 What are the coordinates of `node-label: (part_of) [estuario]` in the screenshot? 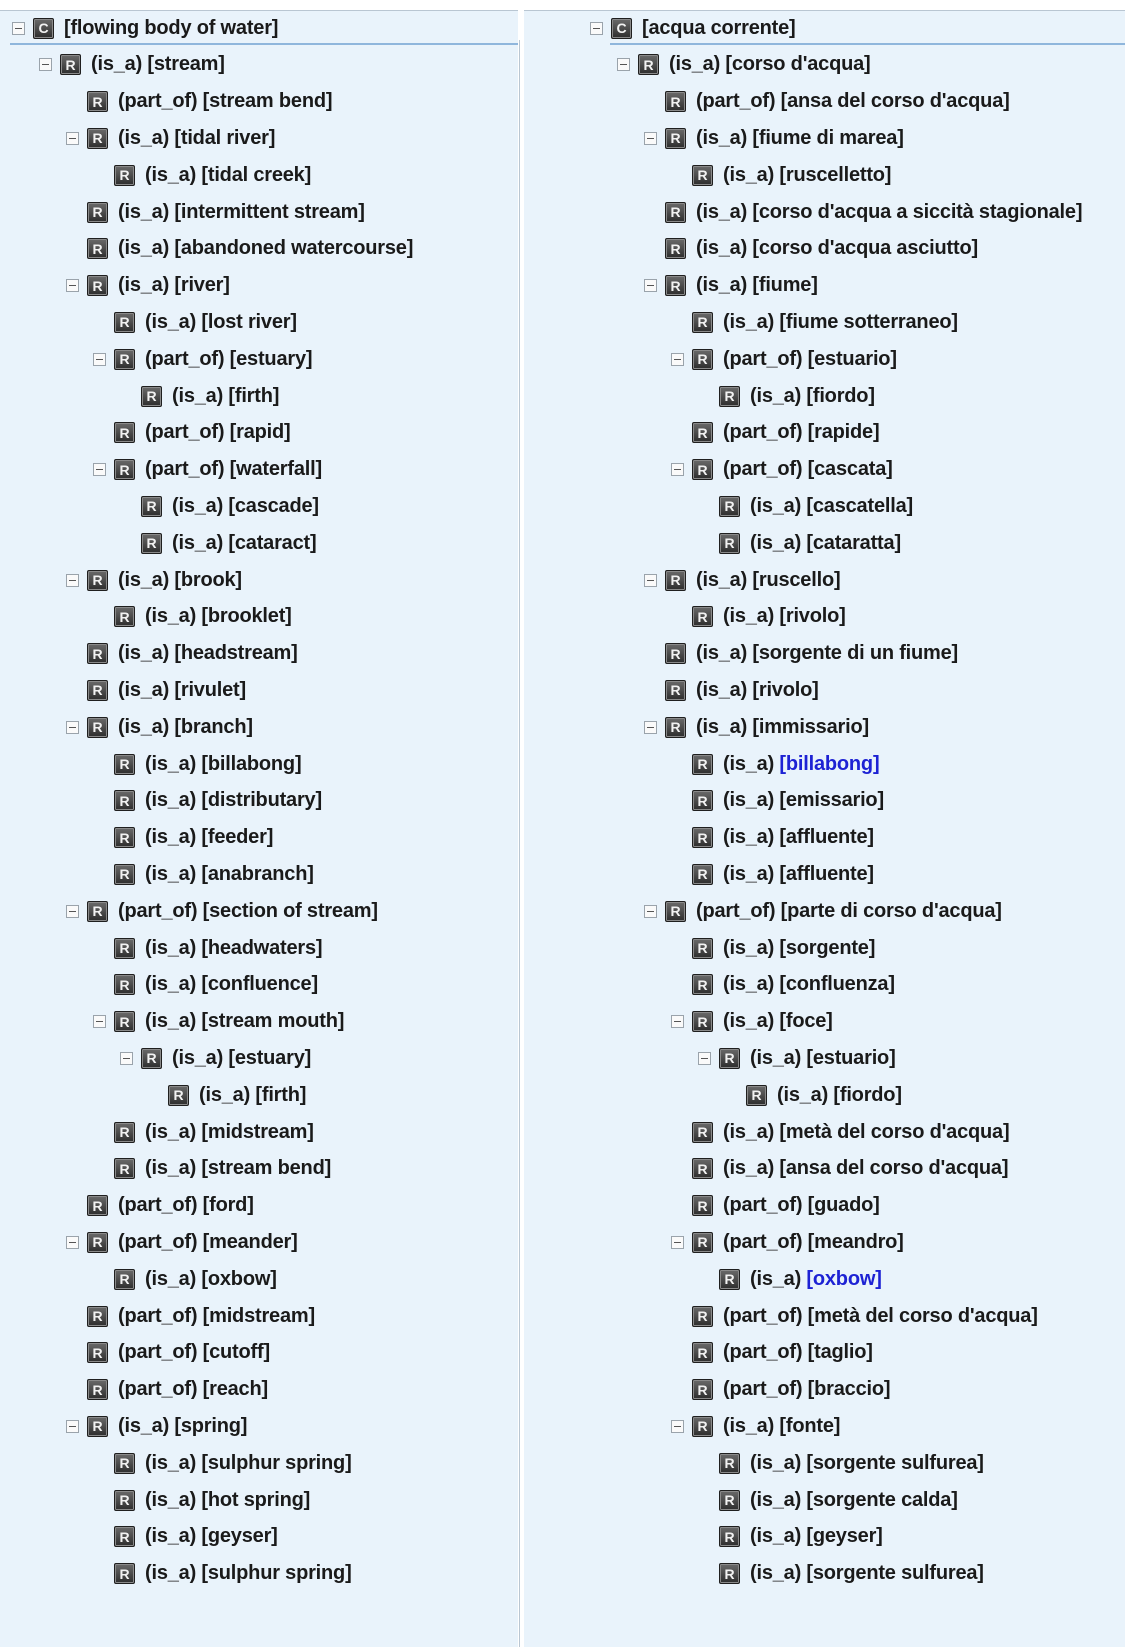 It's located at (810, 359).